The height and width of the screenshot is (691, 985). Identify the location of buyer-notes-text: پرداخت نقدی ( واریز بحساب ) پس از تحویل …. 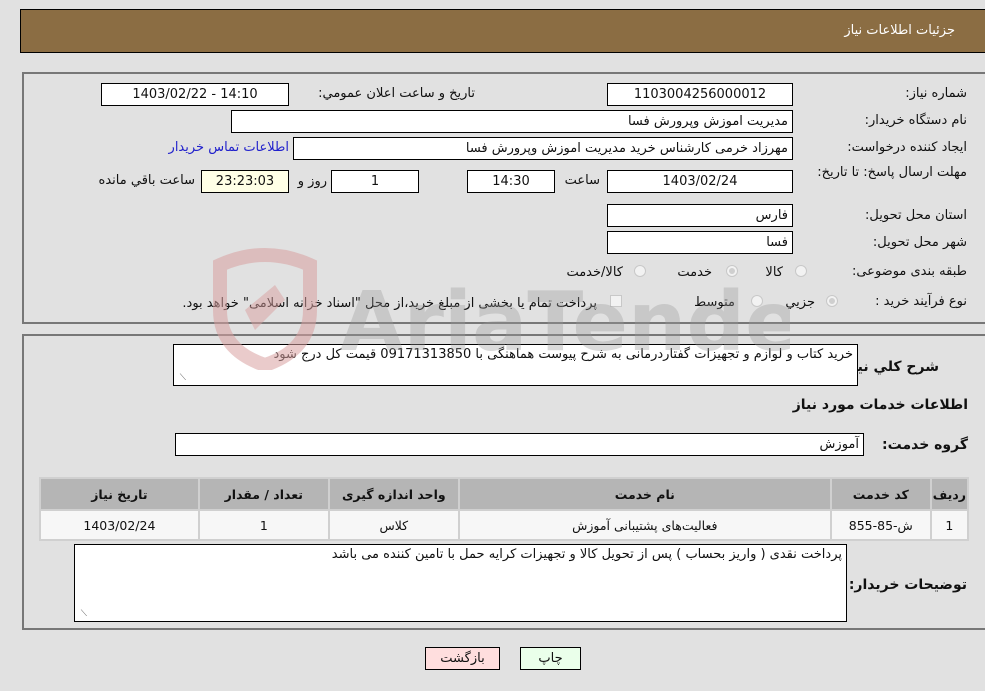
(586, 554).